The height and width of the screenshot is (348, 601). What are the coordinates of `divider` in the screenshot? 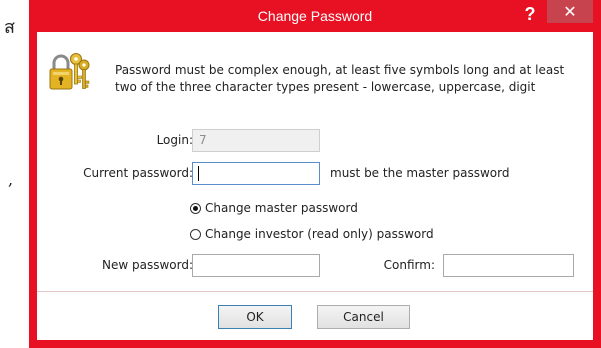 It's located at (315, 291).